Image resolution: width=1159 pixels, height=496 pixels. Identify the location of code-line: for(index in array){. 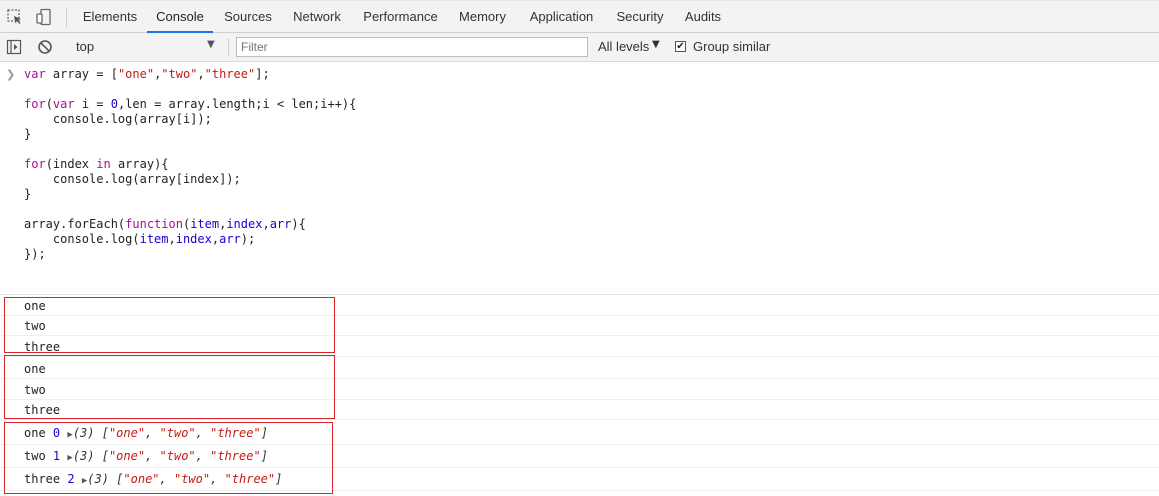
(96, 164).